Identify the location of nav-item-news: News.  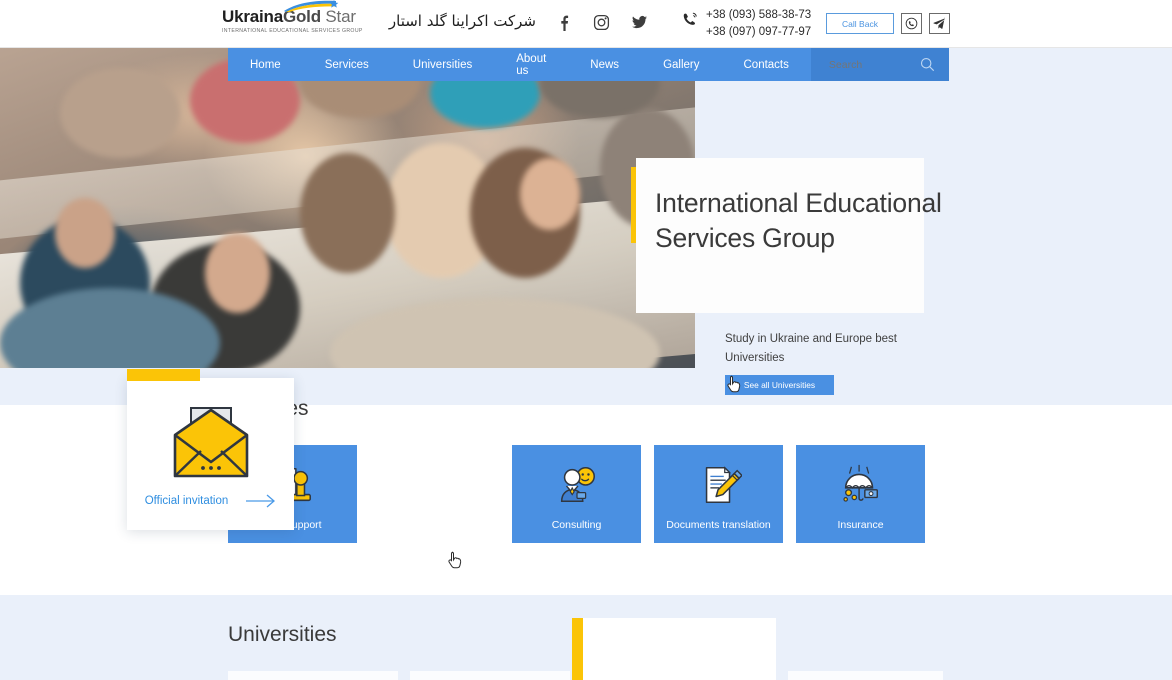
(604, 64).